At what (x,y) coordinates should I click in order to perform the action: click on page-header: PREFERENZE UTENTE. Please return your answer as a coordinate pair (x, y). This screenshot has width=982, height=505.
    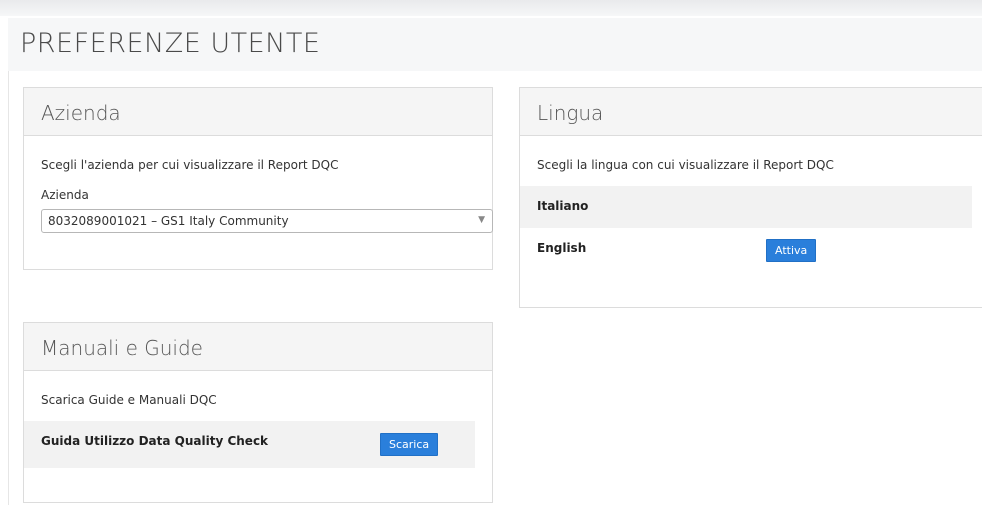
    Looking at the image, I should click on (495, 44).